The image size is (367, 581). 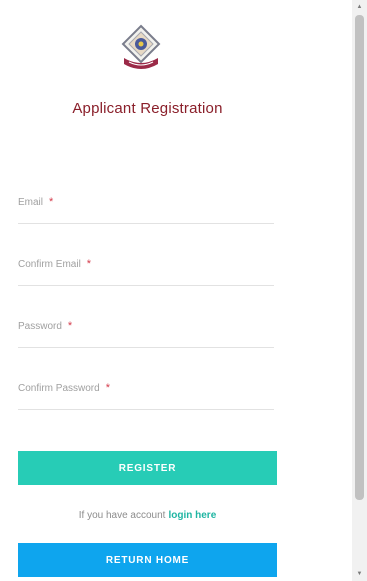 I want to click on scroll-up-arrow-icon: ▲, so click(x=359, y=7).